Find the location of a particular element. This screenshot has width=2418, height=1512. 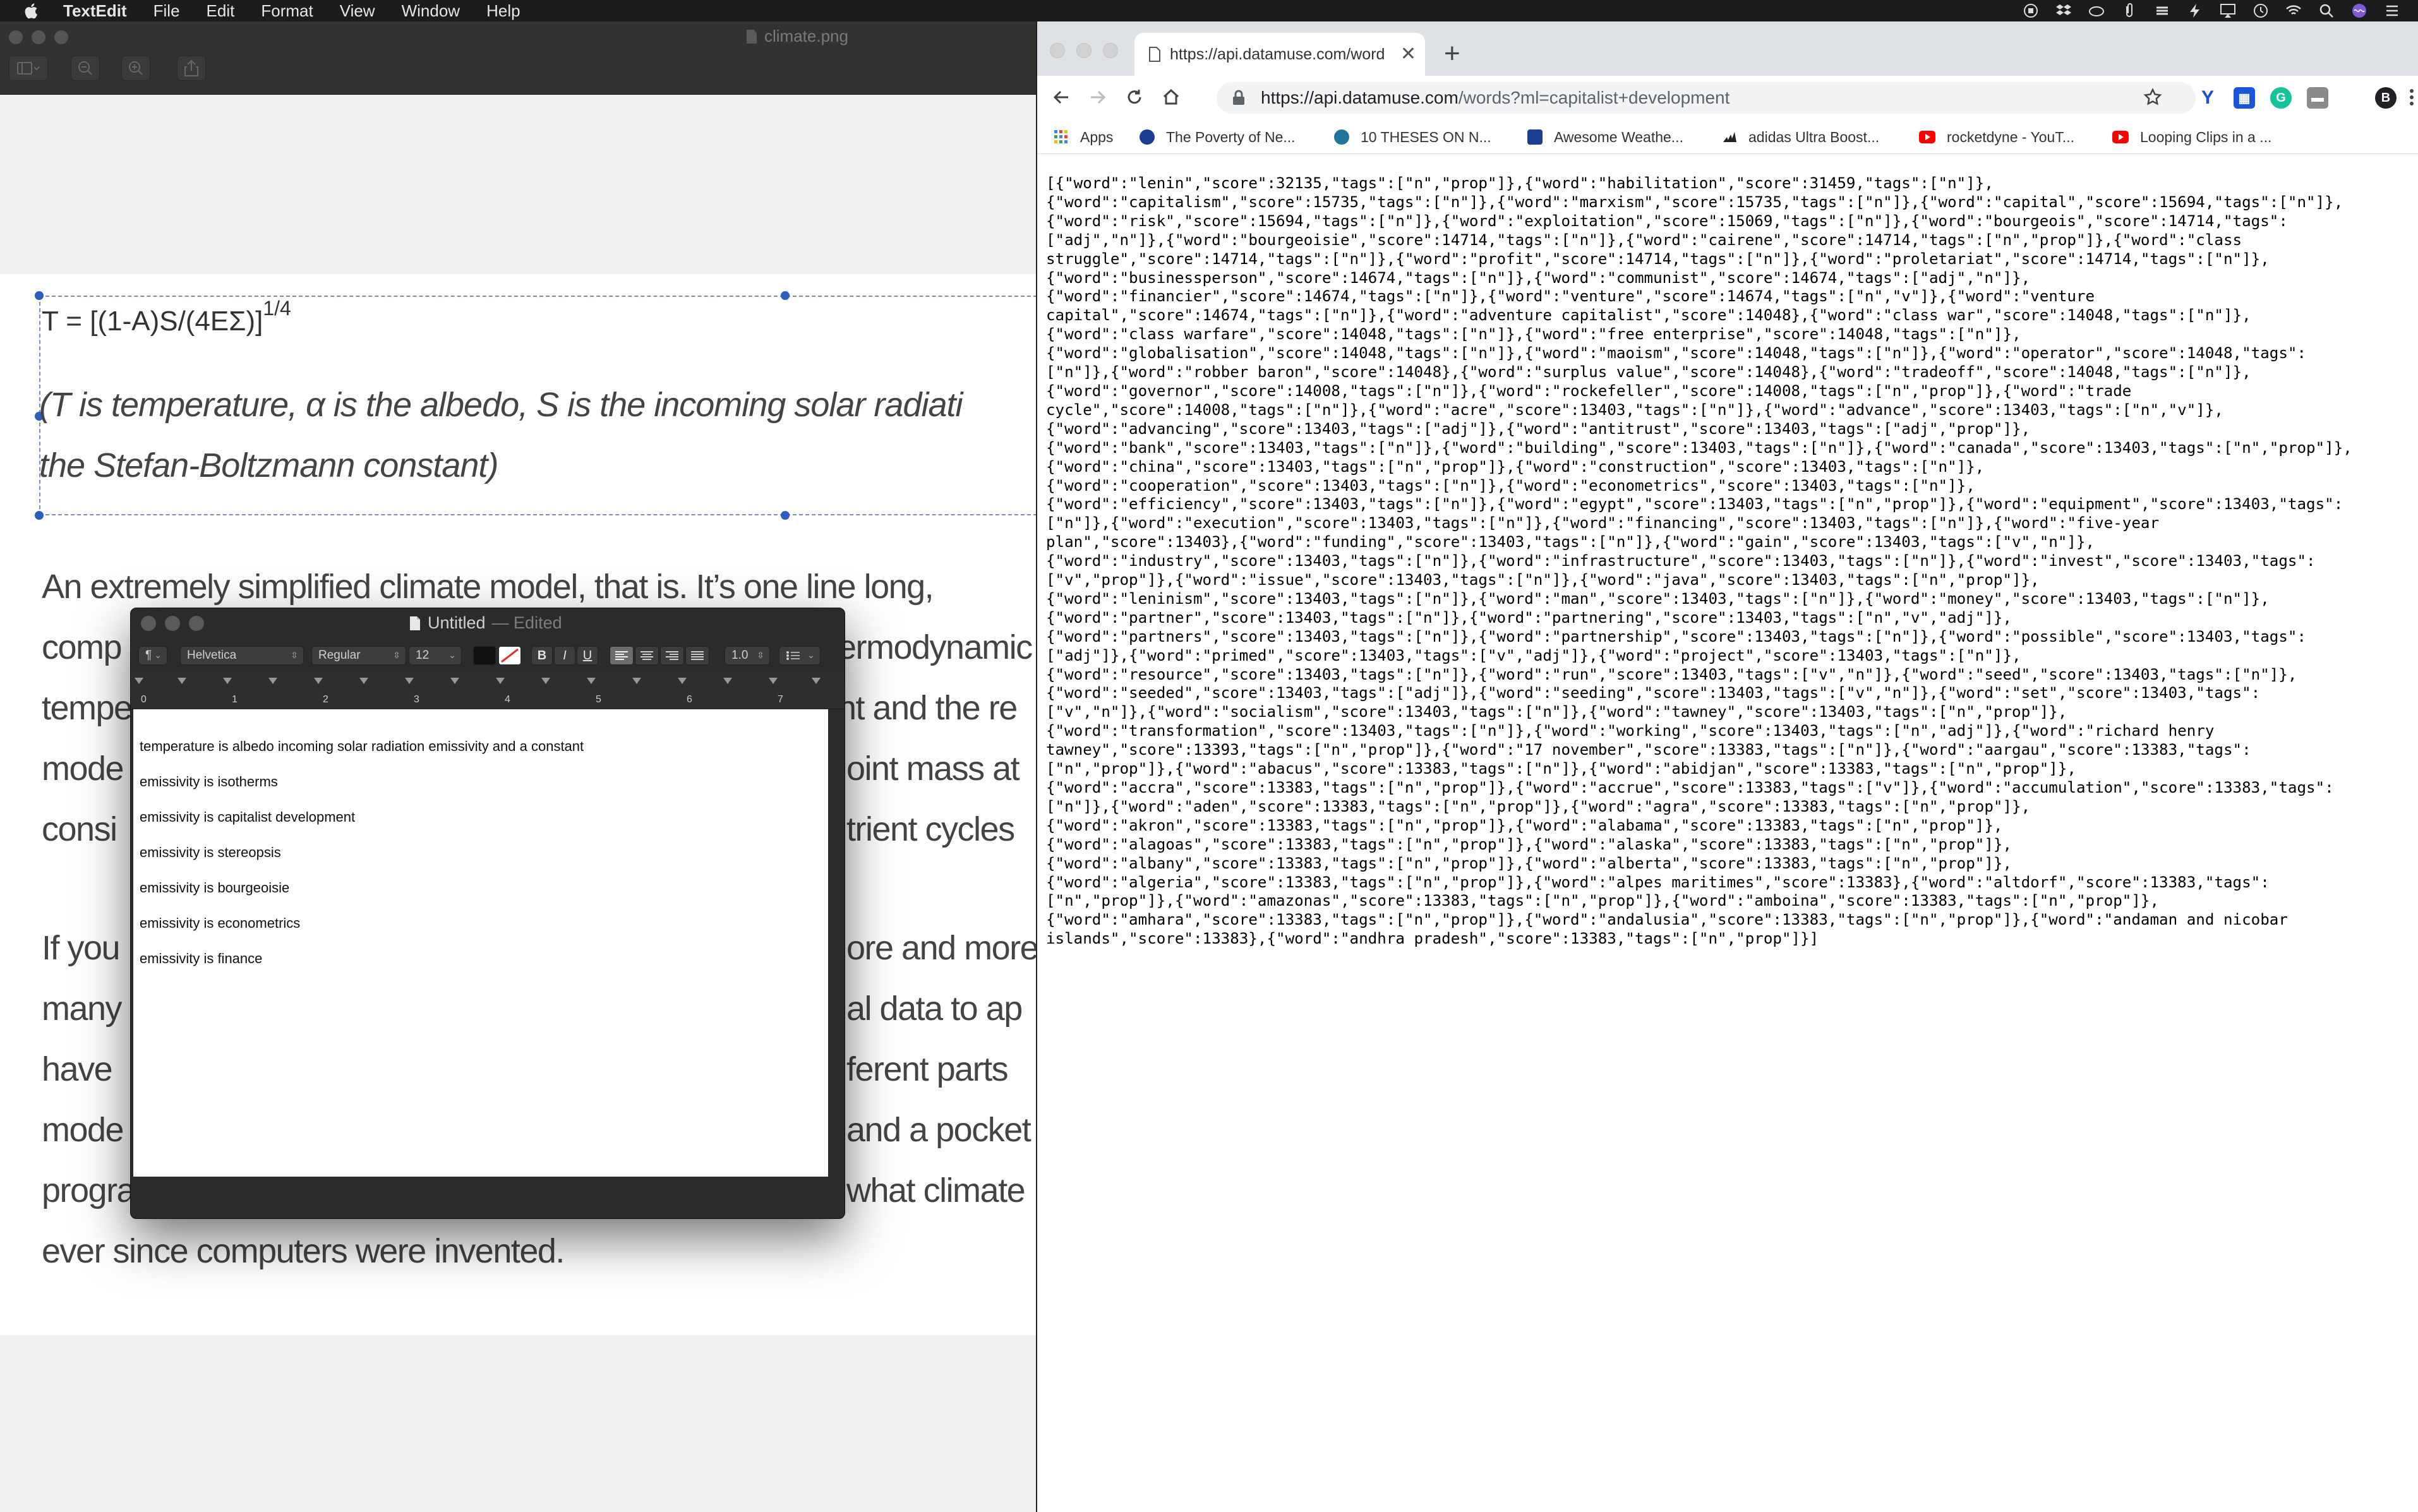

menu-app-textedit: TextEdit is located at coordinates (95, 11).